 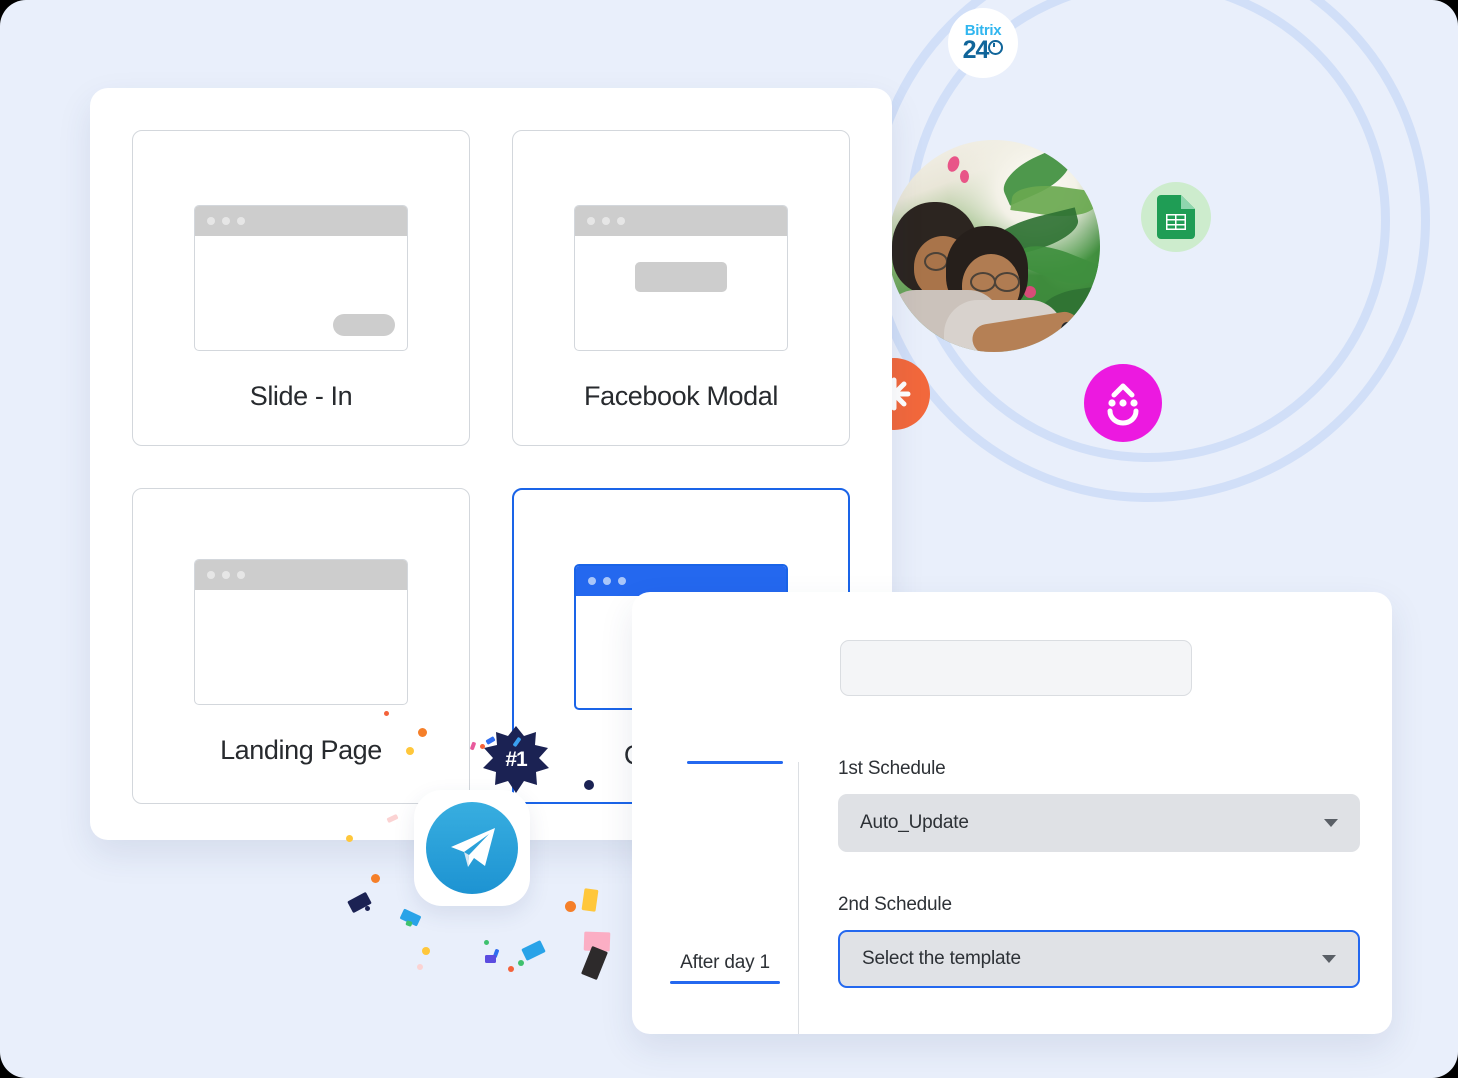 I want to click on bitrix24-logo: Bitrix 24, so click(x=983, y=43).